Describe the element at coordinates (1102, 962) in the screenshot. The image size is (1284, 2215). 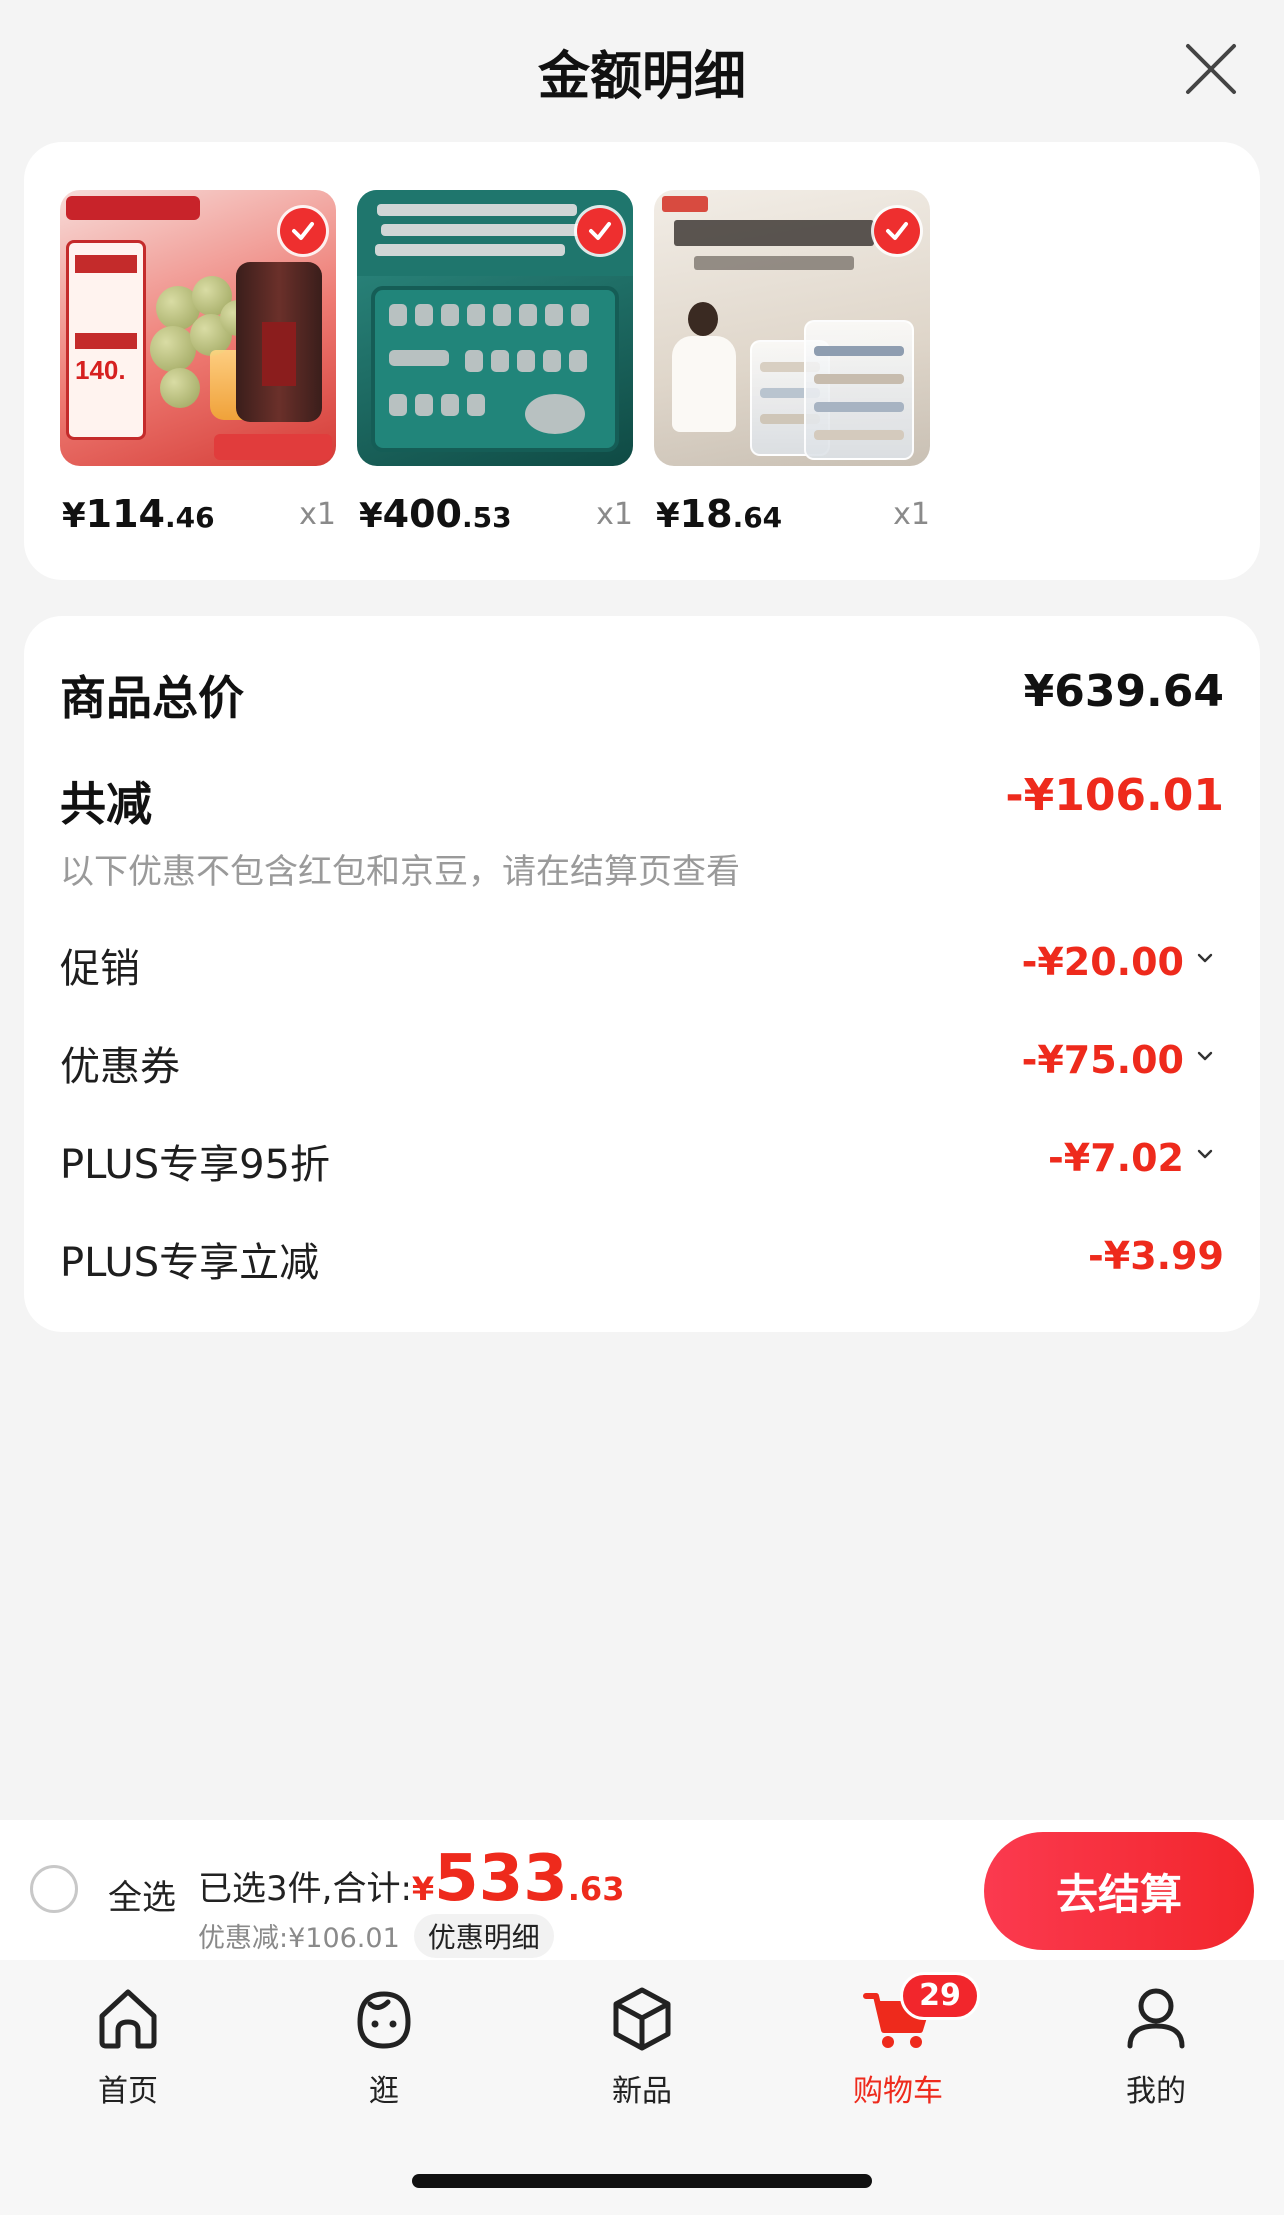
I see `discount-value: -¥20.00` at that location.